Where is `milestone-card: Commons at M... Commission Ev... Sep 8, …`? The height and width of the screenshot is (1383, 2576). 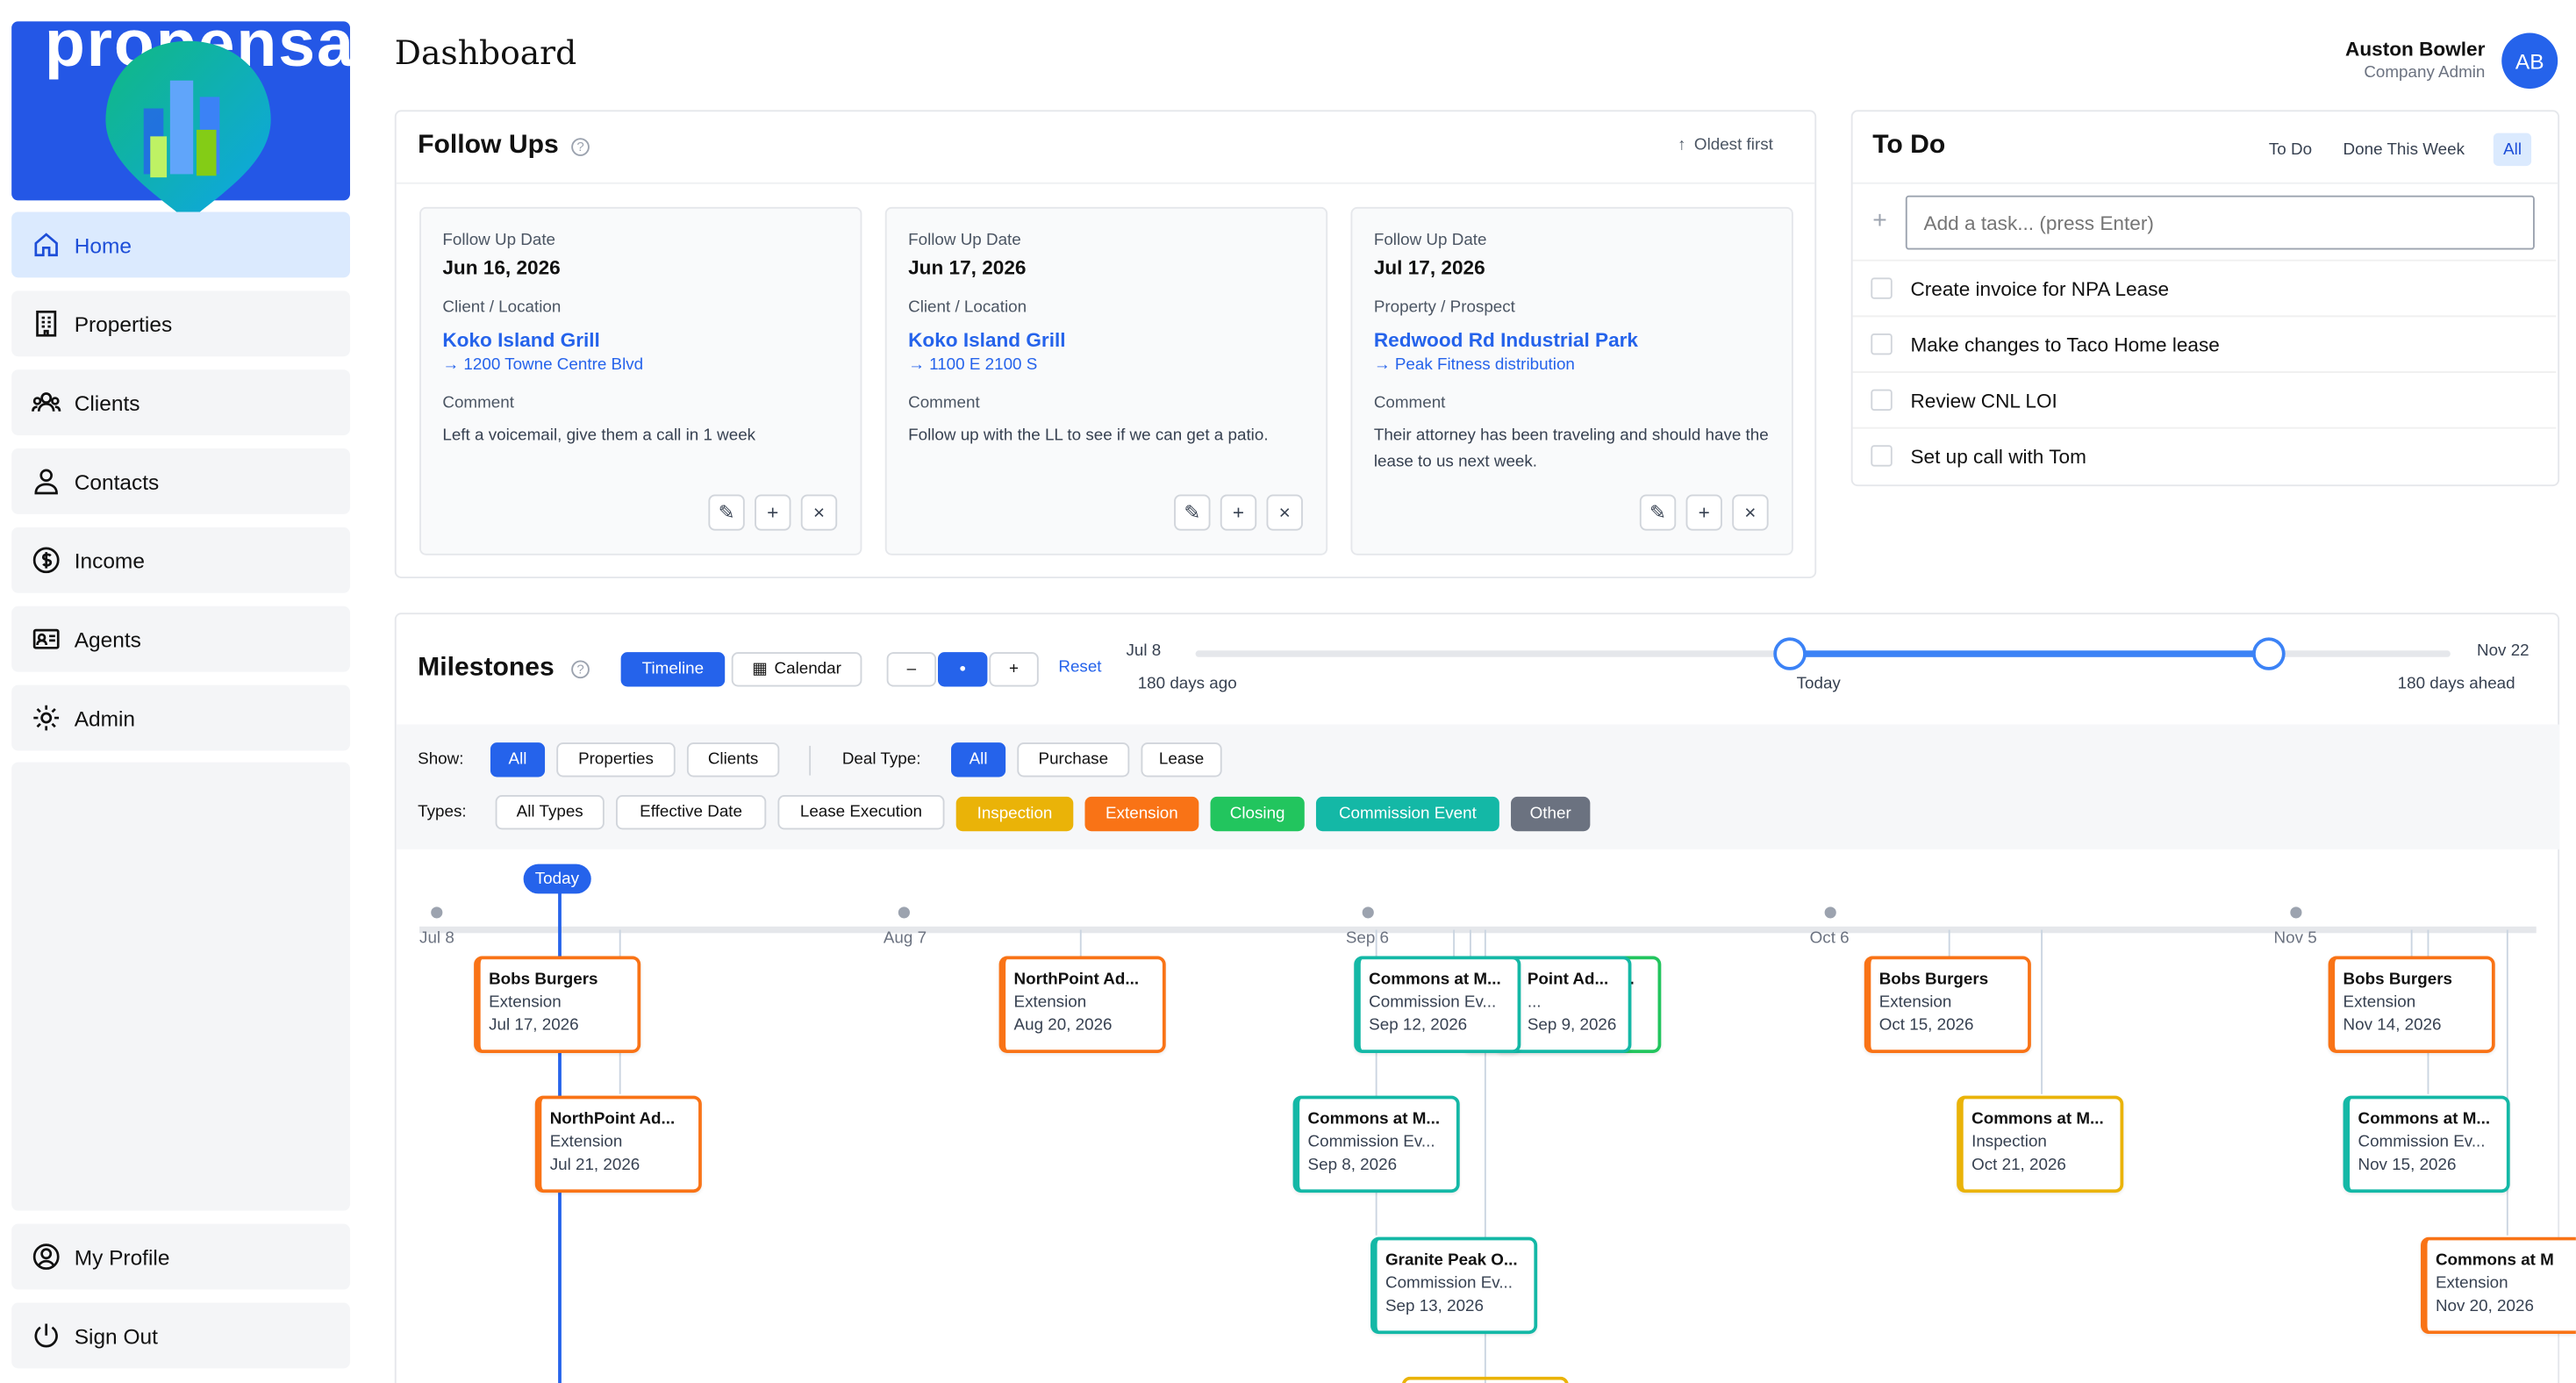 milestone-card: Commons at M... Commission Ev... Sep 8, … is located at coordinates (1376, 1144).